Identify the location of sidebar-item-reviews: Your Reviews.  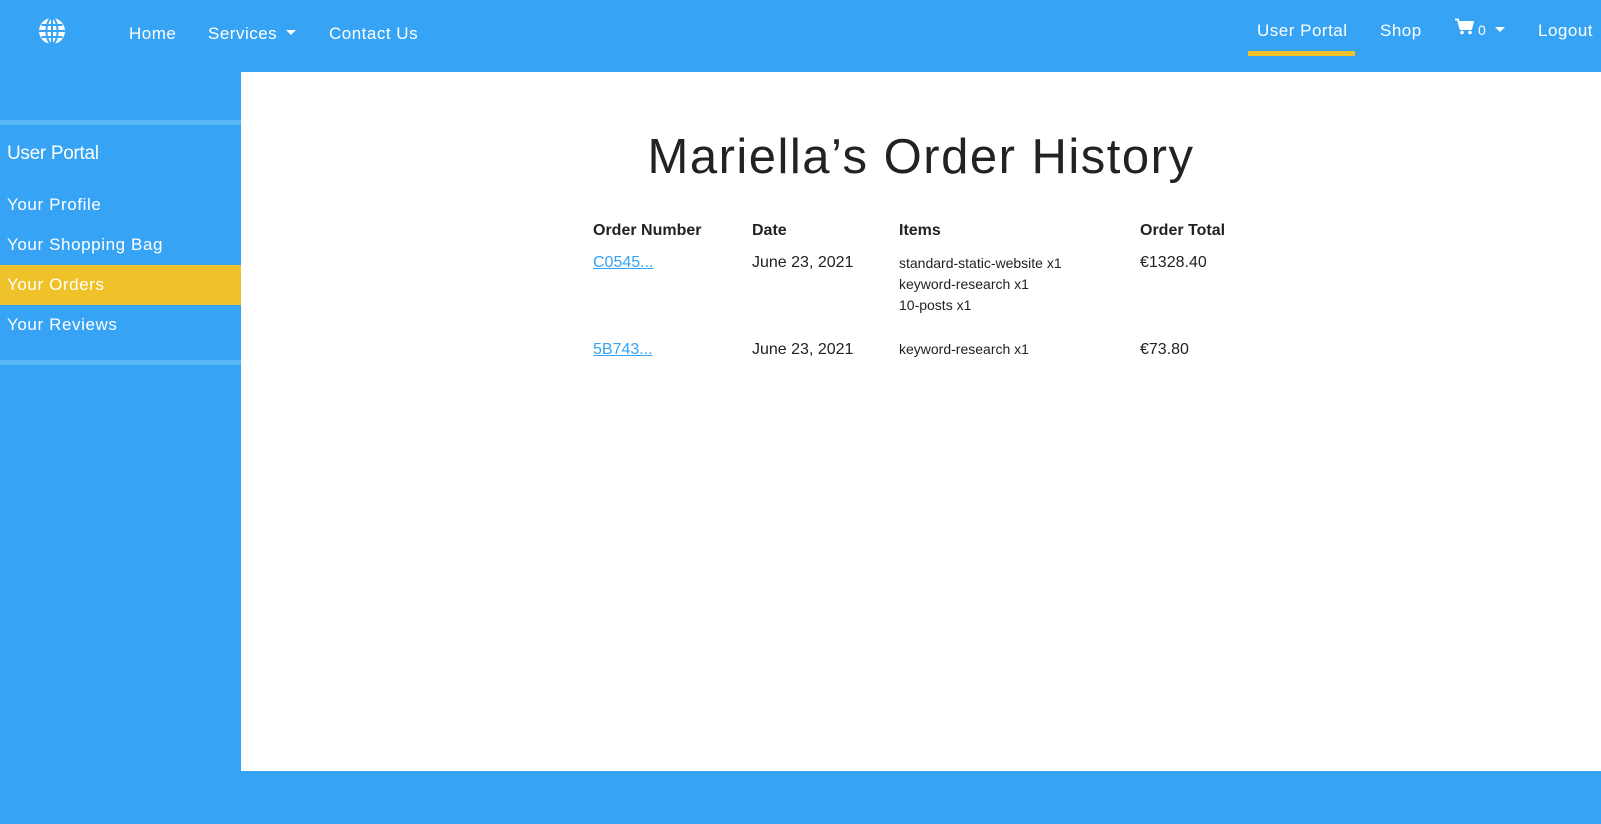
(120, 325).